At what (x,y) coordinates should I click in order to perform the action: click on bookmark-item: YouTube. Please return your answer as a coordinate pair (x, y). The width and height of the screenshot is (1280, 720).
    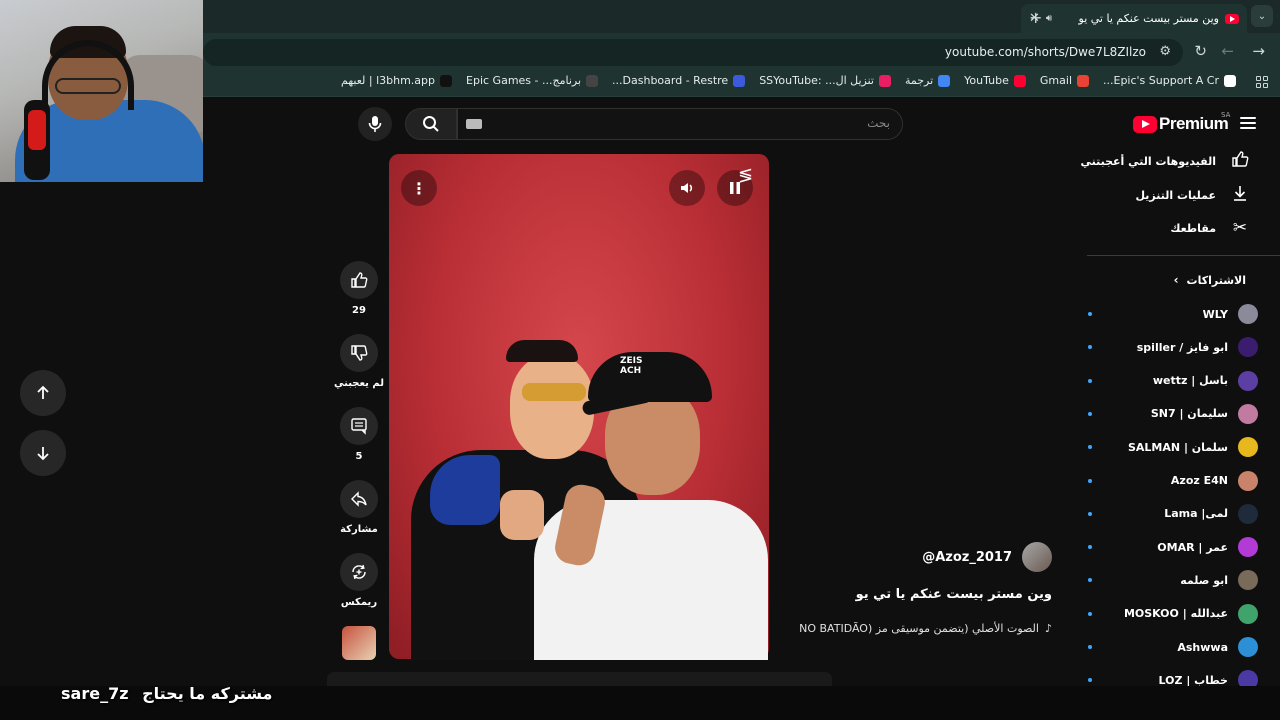
    Looking at the image, I should click on (995, 80).